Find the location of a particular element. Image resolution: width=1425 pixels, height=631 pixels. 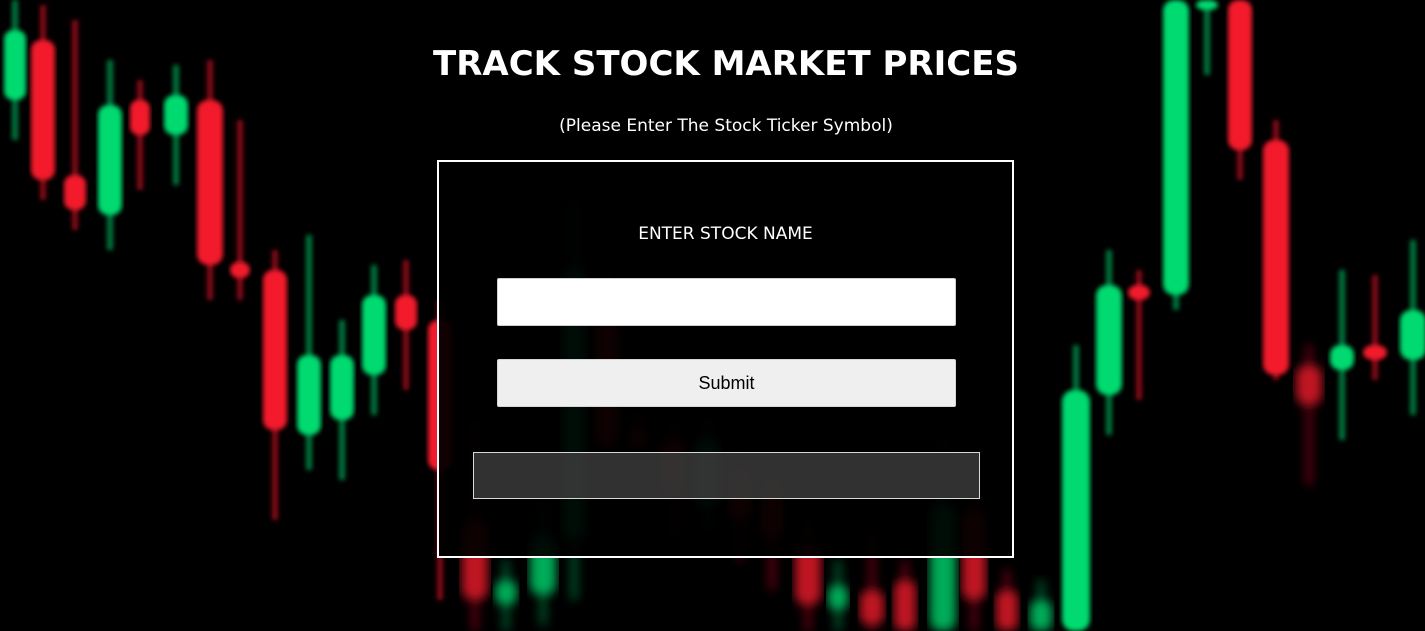

page-title: TRACK STOCK MARKET PRICES is located at coordinates (726, 64).